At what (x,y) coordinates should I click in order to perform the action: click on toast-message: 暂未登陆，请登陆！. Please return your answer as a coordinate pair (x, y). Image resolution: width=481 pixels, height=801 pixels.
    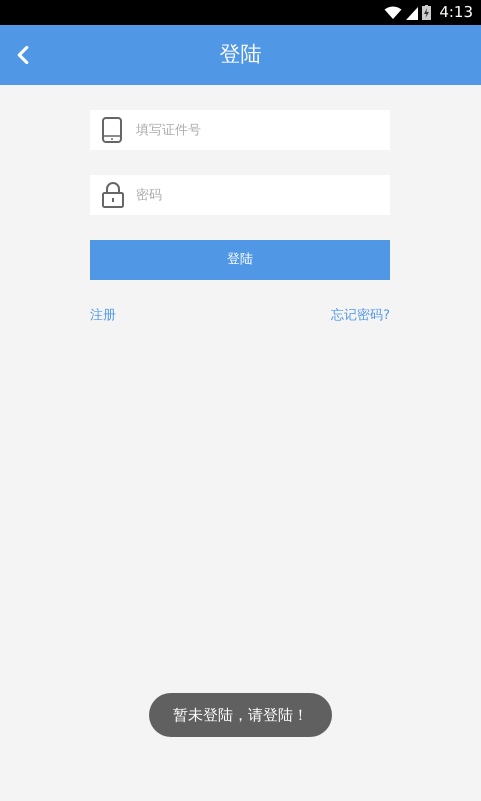
    Looking at the image, I should click on (240, 715).